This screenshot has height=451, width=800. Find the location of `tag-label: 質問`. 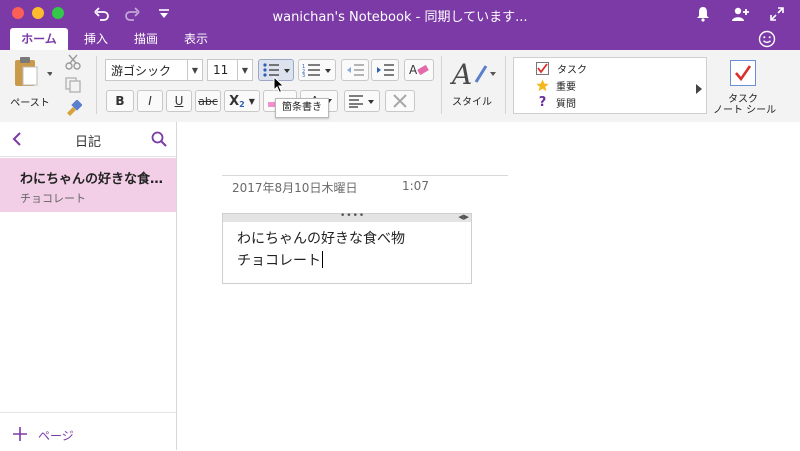

tag-label: 質問 is located at coordinates (566, 104).